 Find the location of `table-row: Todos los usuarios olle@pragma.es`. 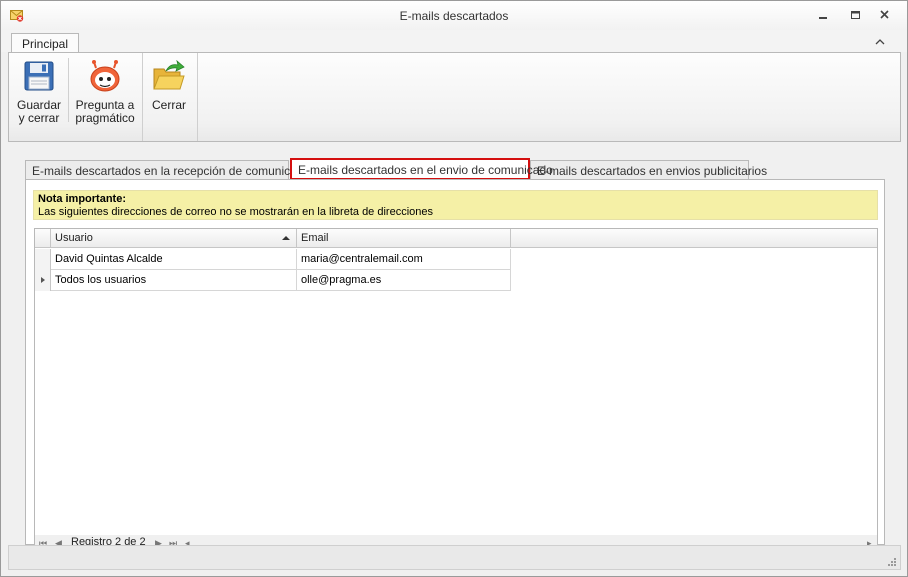

table-row: Todos los usuarios olle@pragma.es is located at coordinates (273, 280).